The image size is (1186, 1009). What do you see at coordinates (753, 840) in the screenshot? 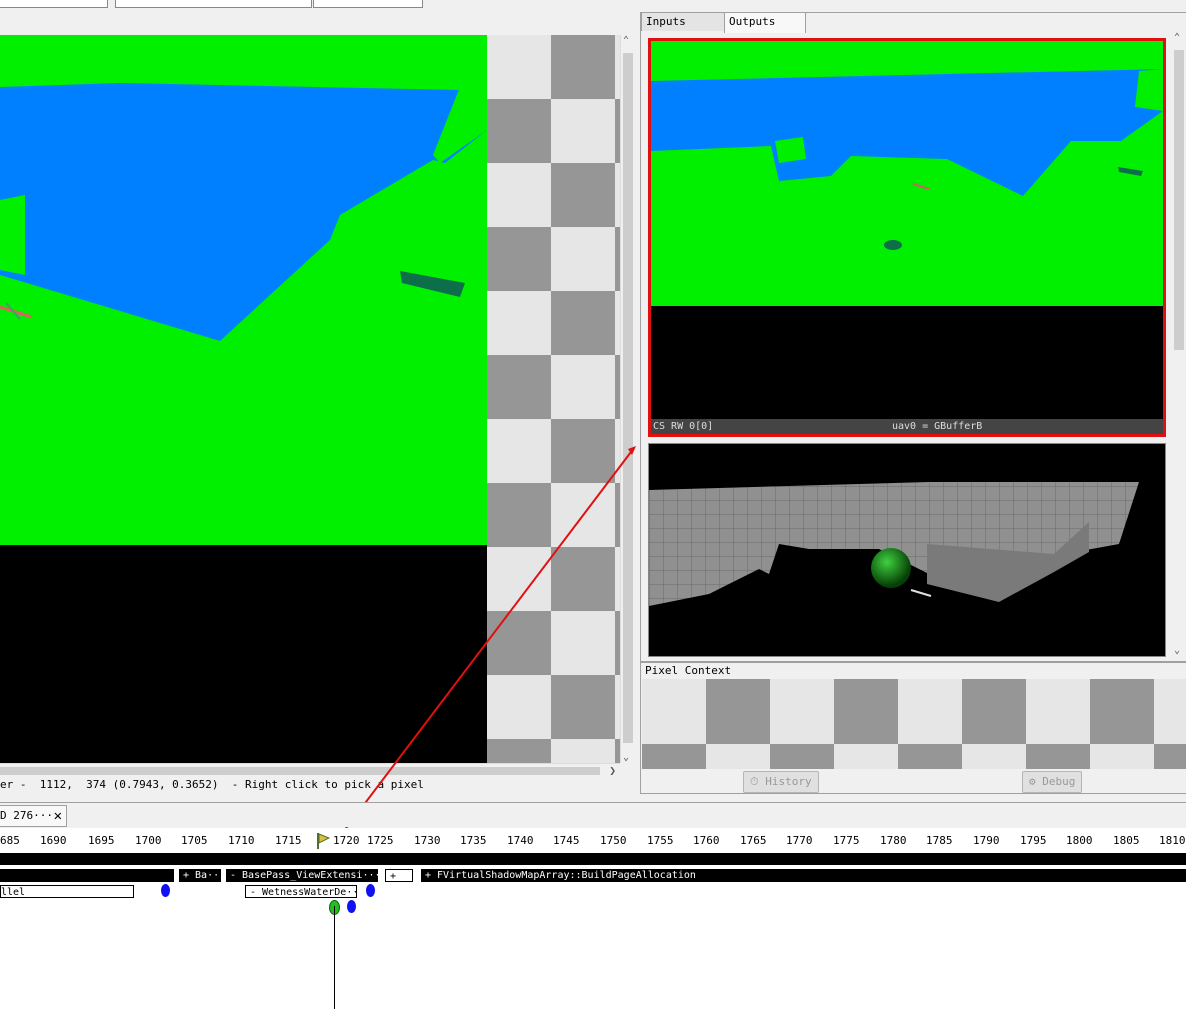
I see `ruler-tick: 1765` at bounding box center [753, 840].